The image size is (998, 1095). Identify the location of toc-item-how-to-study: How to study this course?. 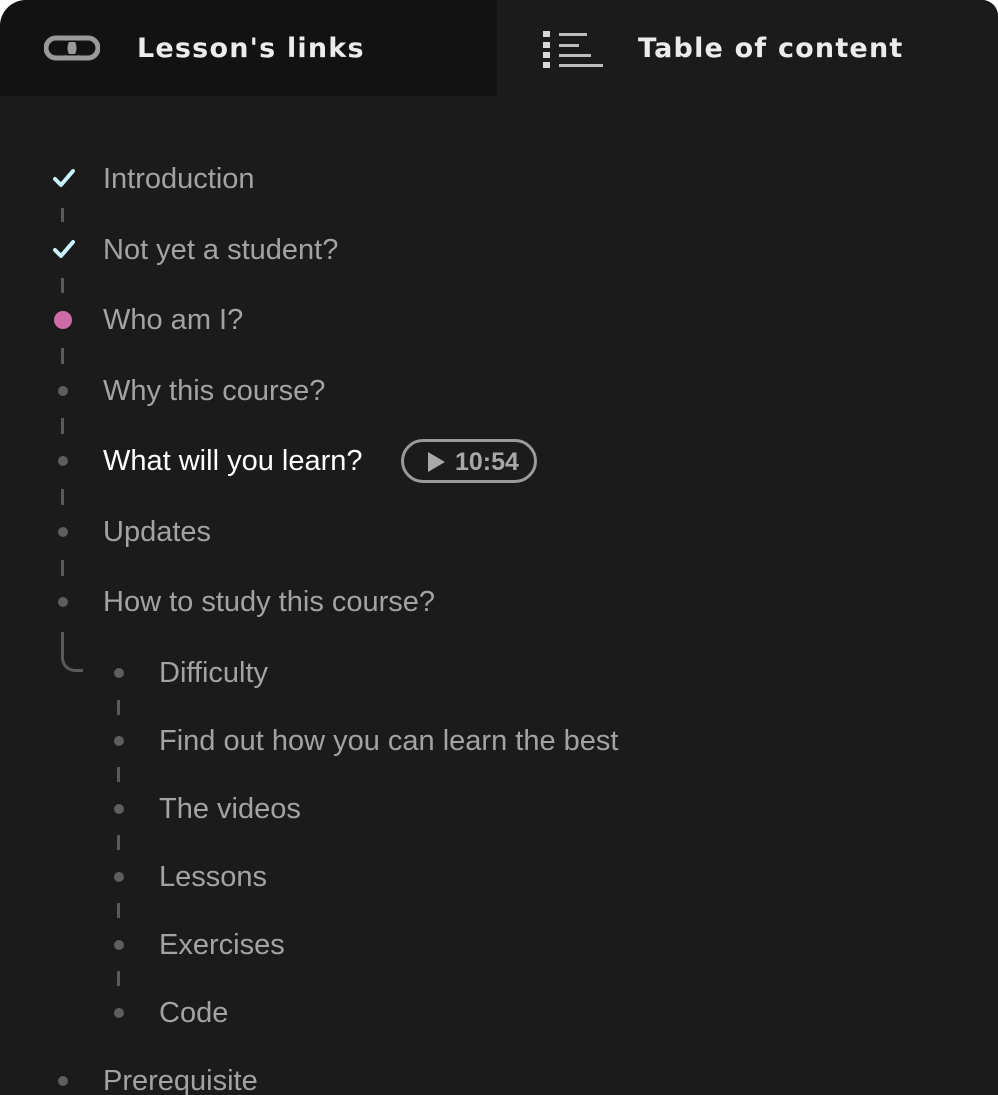
(351, 602).